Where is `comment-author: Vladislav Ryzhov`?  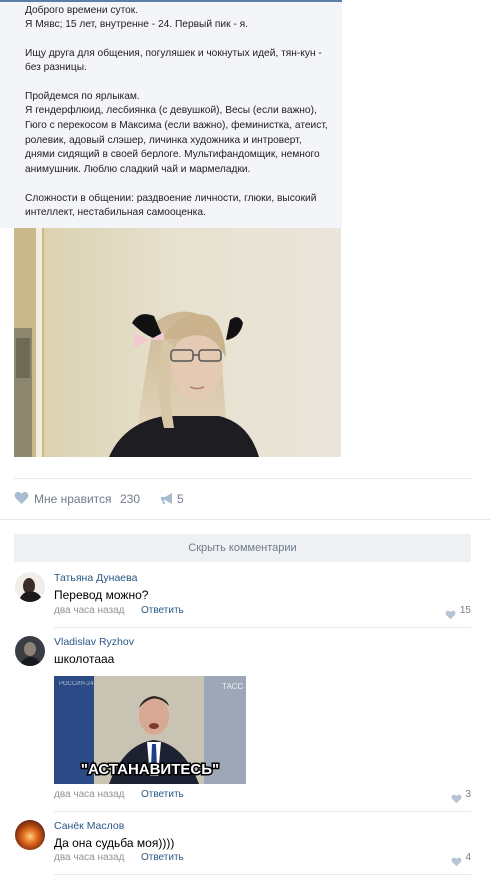 comment-author: Vladislav Ryzhov is located at coordinates (94, 642).